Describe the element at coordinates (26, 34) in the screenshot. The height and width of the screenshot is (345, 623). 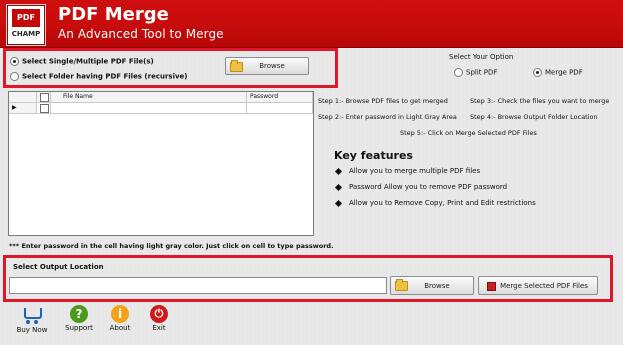
I see `logo-bottom-text: CHAMP` at that location.